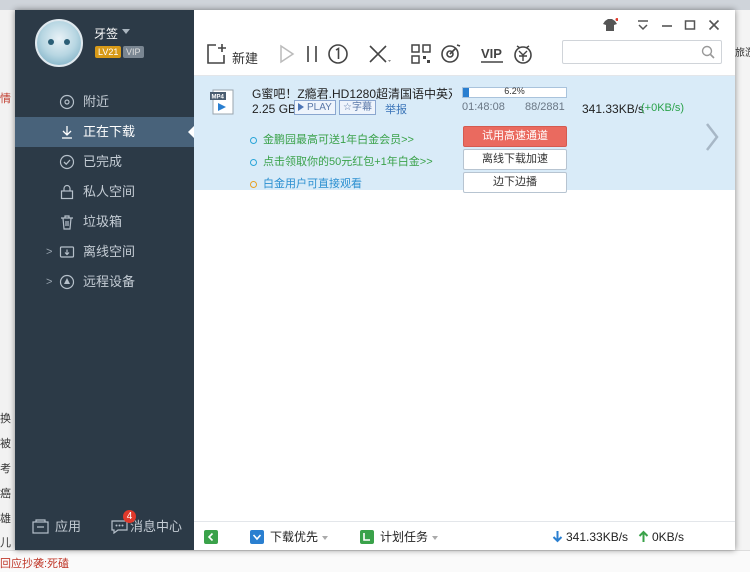 The width and height of the screenshot is (750, 572). I want to click on vip-icon: VIP, so click(492, 54).